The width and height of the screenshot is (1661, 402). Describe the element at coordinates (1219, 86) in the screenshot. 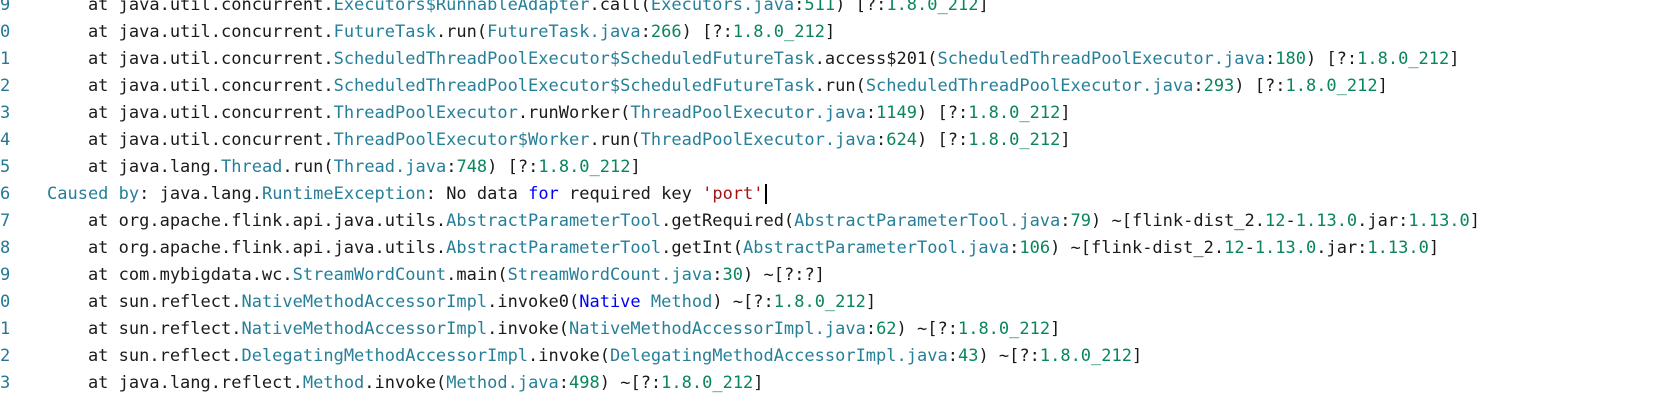

I see `code-token: 293` at that location.